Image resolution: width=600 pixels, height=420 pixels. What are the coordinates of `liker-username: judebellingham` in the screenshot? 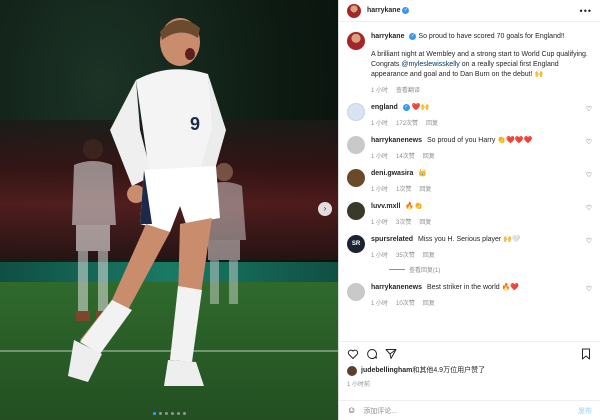 It's located at (386, 370).